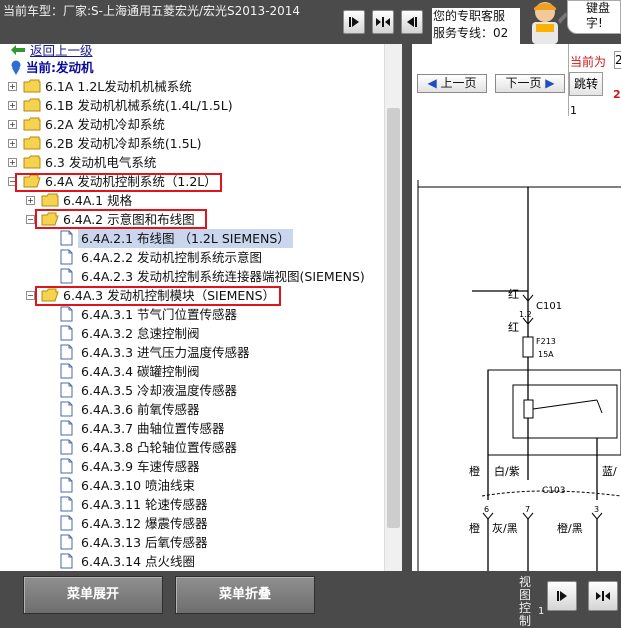 The image size is (621, 628). Describe the element at coordinates (223, 542) in the screenshot. I see `tree-leaf: 6.4A.3.13 后氧传感器` at that location.